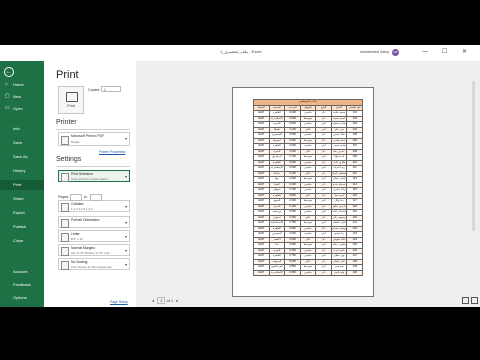  I want to click on table-cell: سلمى رشاد, so click(339, 245).